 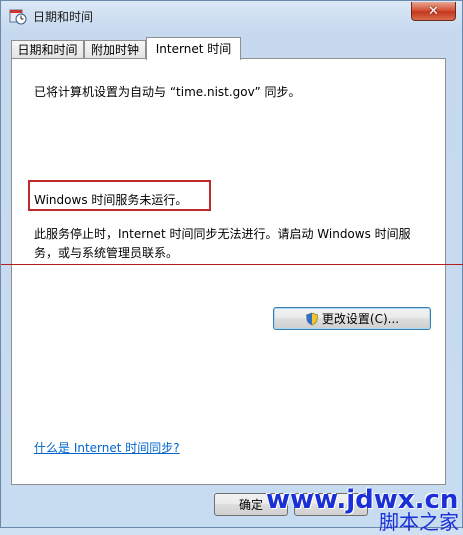 I want to click on clock-calendar-icon, so click(x=18, y=17).